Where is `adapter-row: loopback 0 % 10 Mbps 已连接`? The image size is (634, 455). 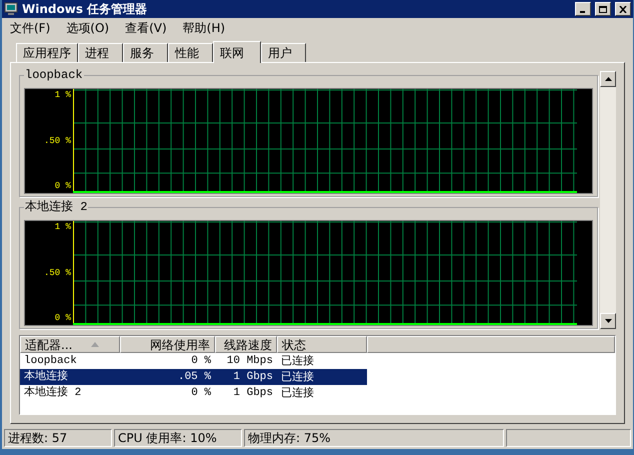 adapter-row: loopback 0 % 10 Mbps 已连接 is located at coordinates (193, 361).